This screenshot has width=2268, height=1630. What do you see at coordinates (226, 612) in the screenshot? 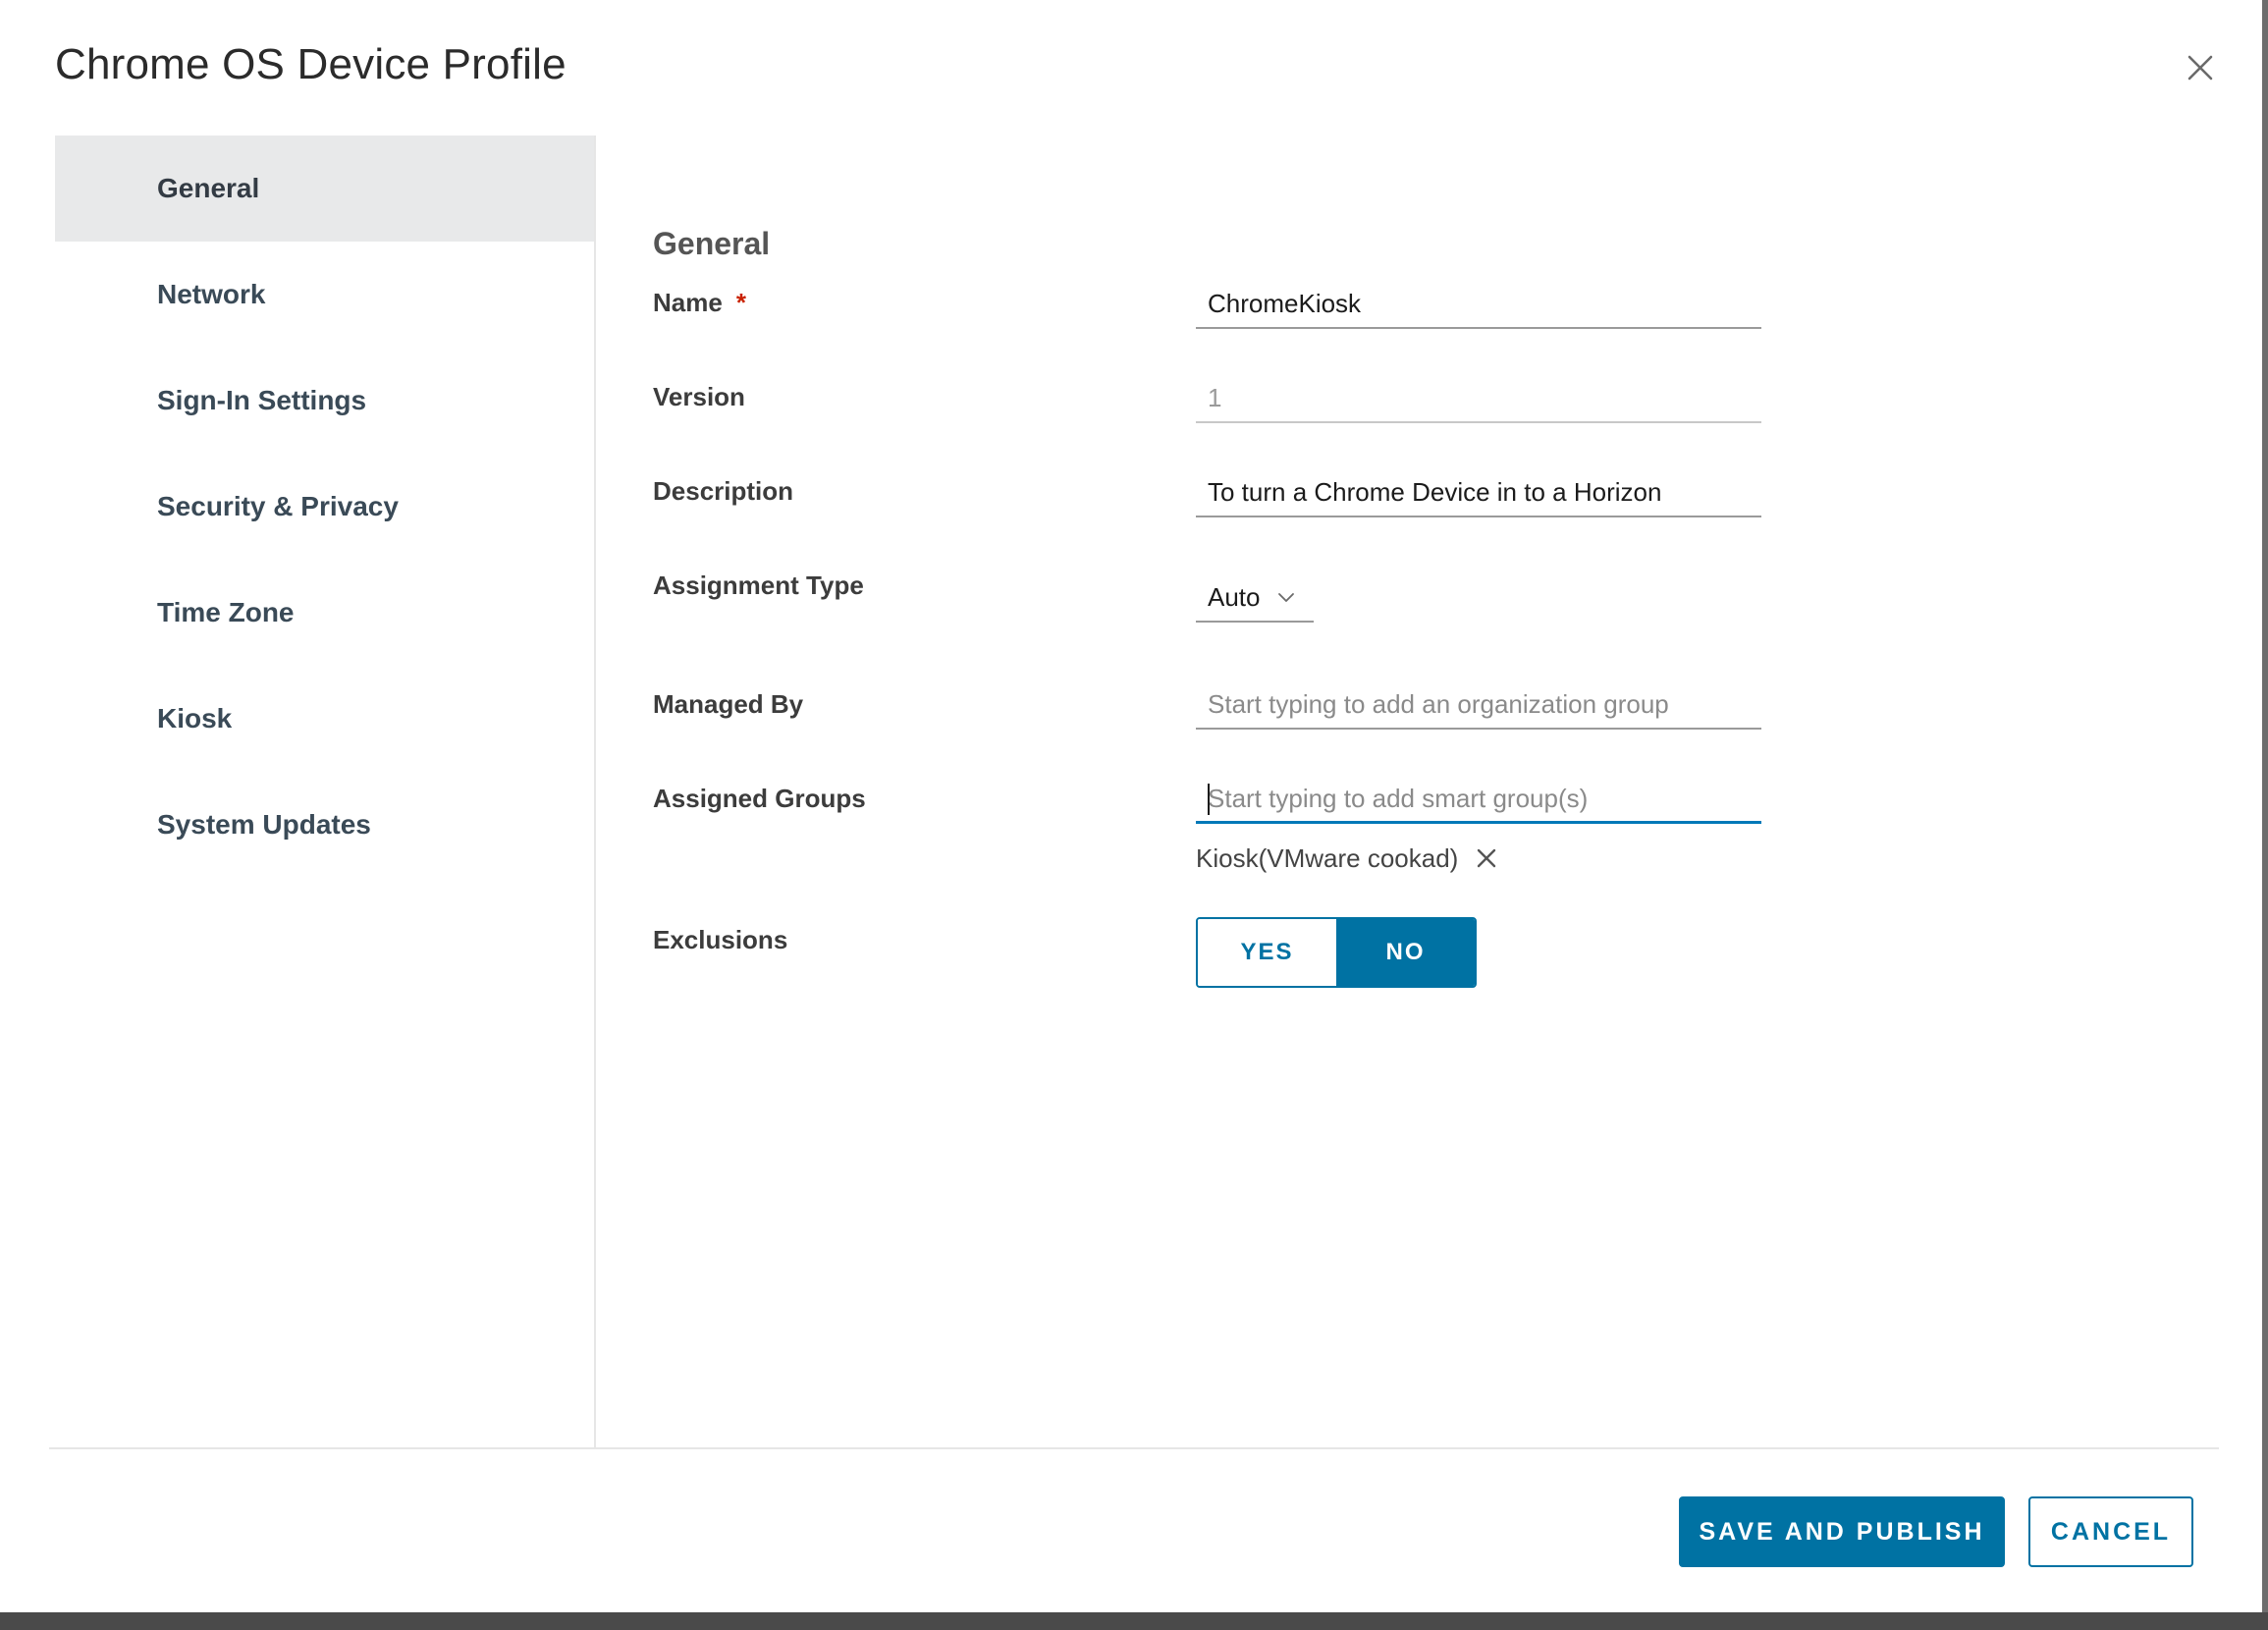
I see `sidebar-item-label: Time Zone` at bounding box center [226, 612].